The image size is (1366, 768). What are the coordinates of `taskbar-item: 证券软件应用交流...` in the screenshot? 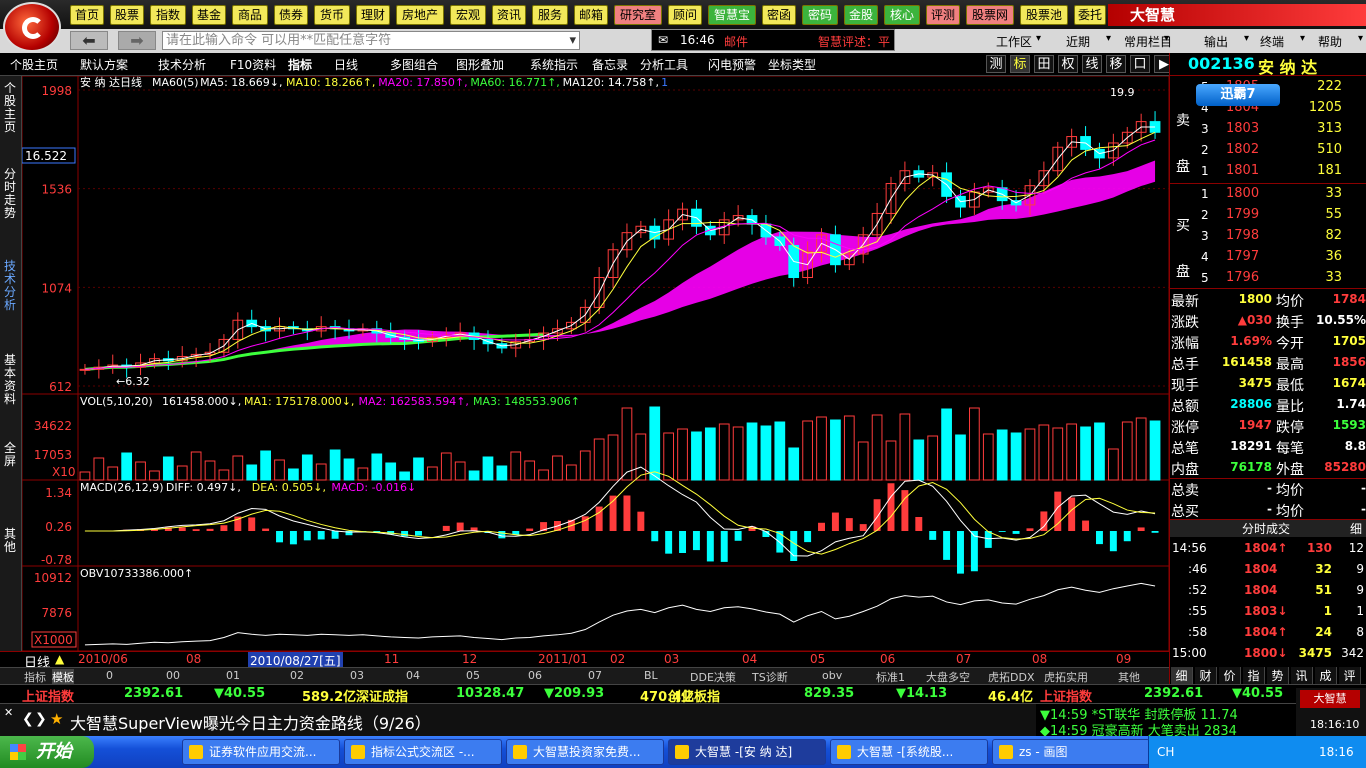 It's located at (261, 752).